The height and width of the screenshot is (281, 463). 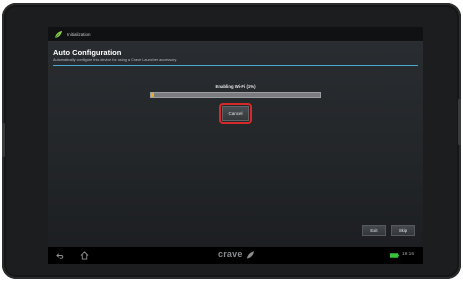 I want to click on exit-button: Exit, so click(x=374, y=230).